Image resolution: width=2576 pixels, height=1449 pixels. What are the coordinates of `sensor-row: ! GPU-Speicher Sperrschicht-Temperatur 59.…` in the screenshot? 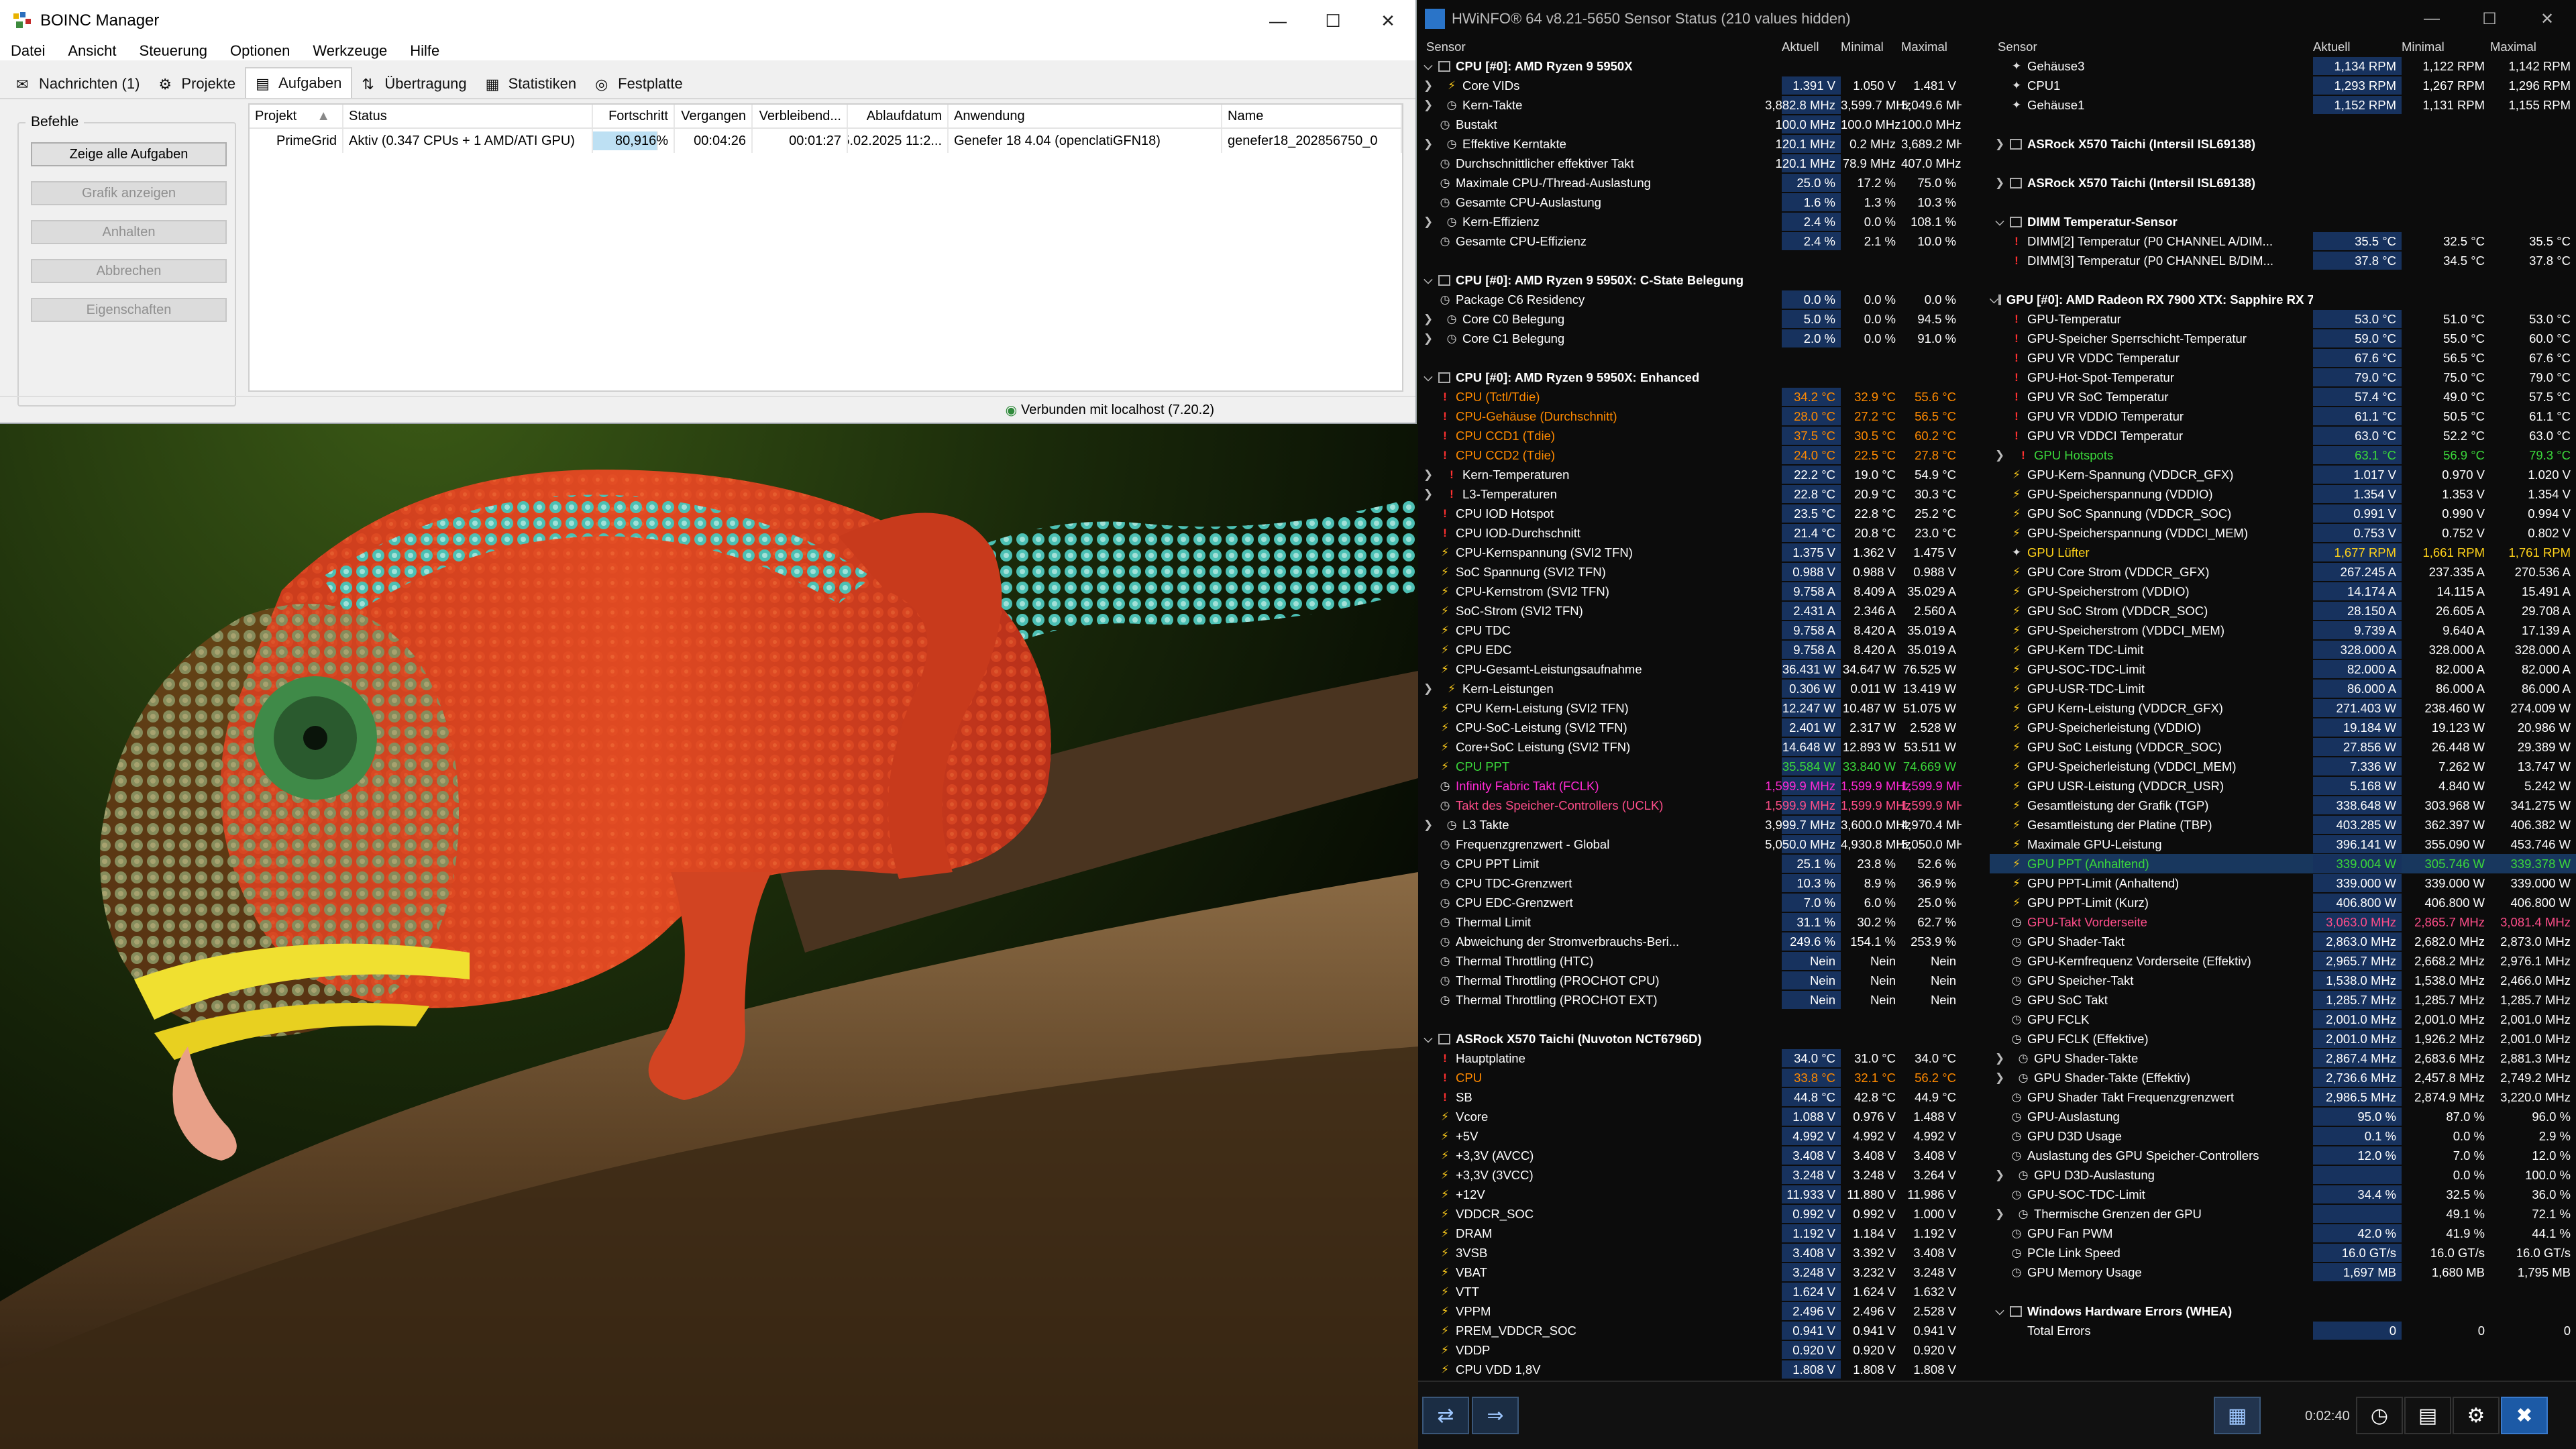 It's located at (2283, 338).